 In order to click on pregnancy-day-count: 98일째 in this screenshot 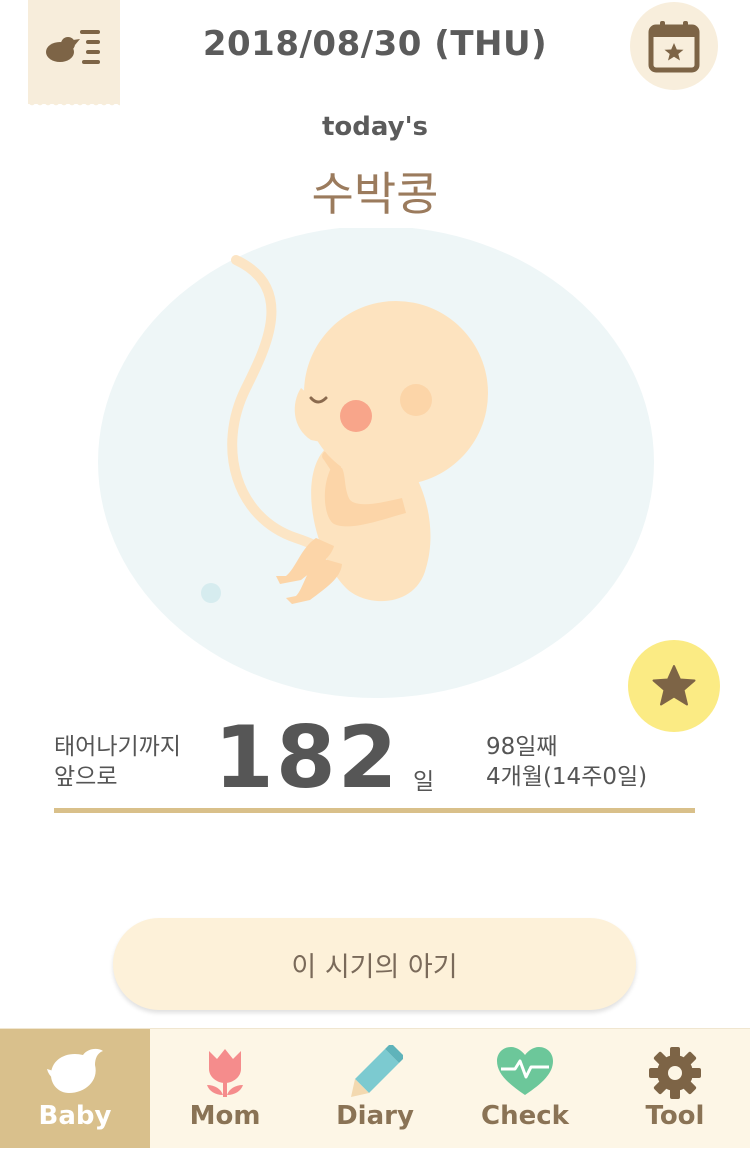, I will do `click(522, 747)`.